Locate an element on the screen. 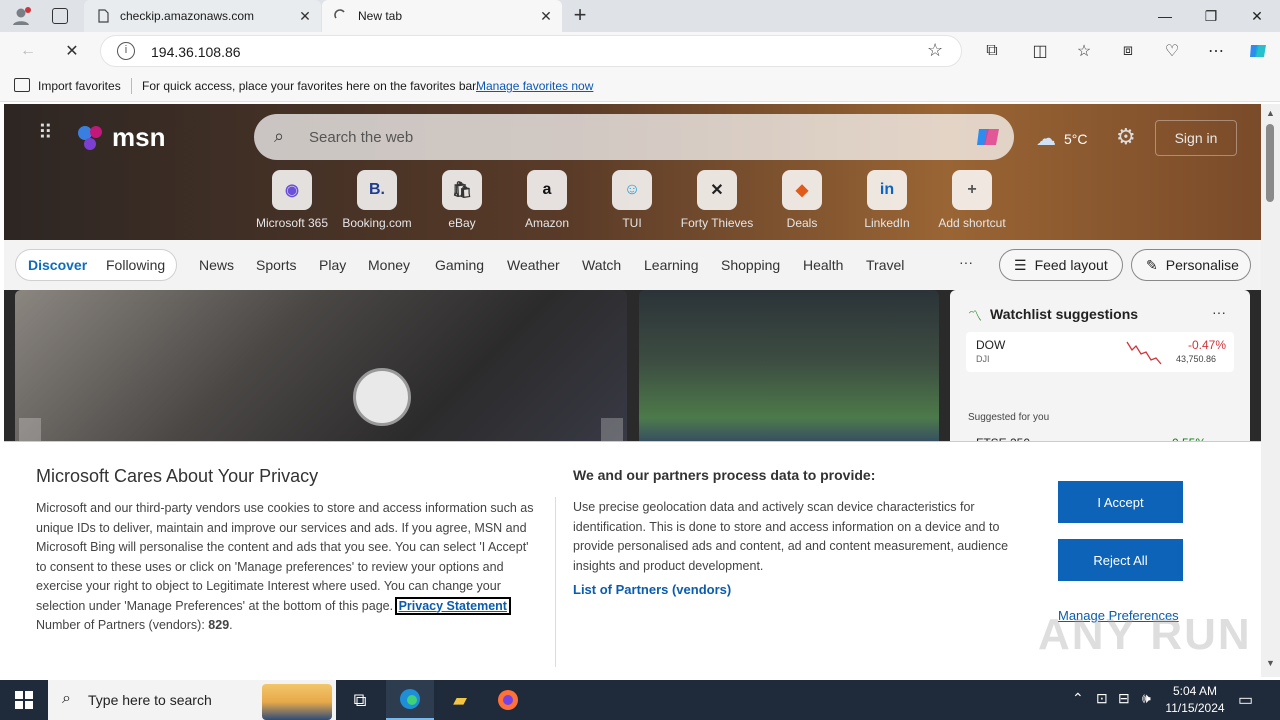  shortcut-icon: ◉ is located at coordinates (292, 190).